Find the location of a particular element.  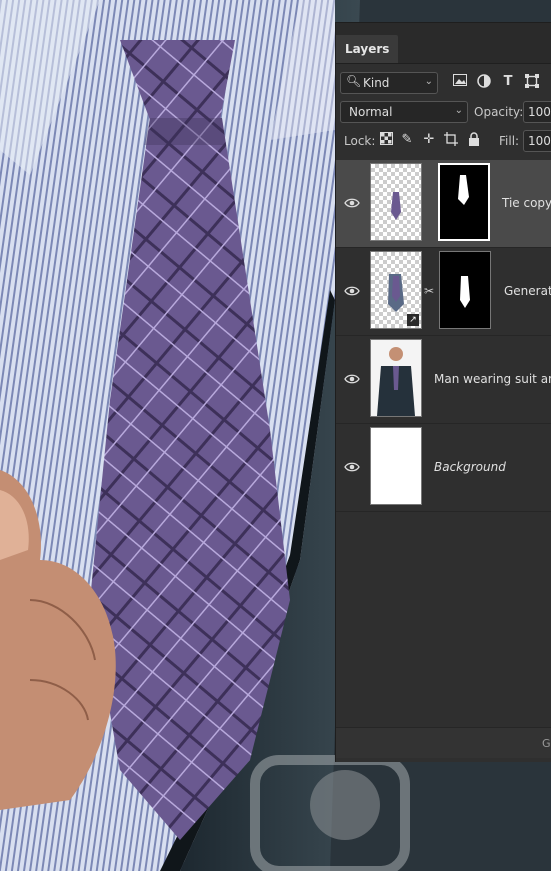

layer-name: Generativ is located at coordinates (527, 291).